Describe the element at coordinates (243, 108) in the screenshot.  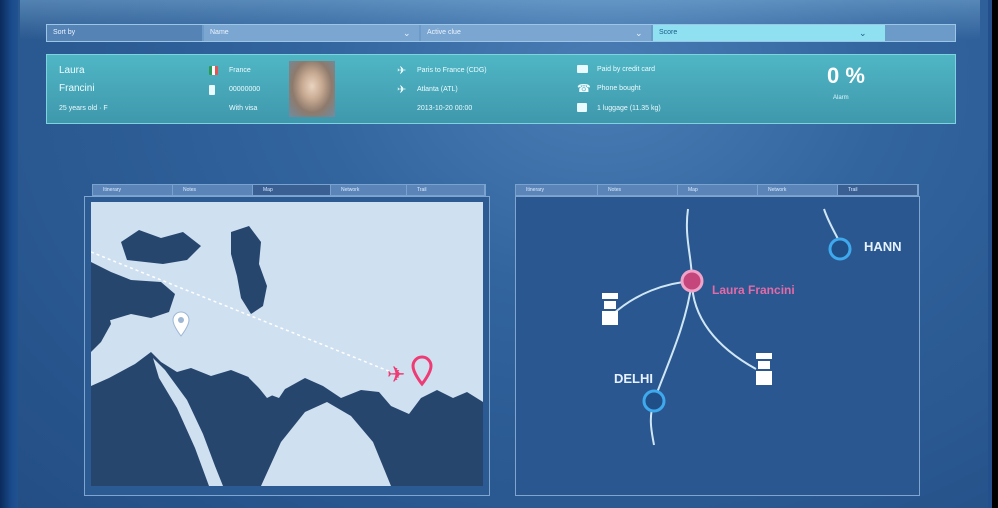
I see `visa-status: With visa` at that location.